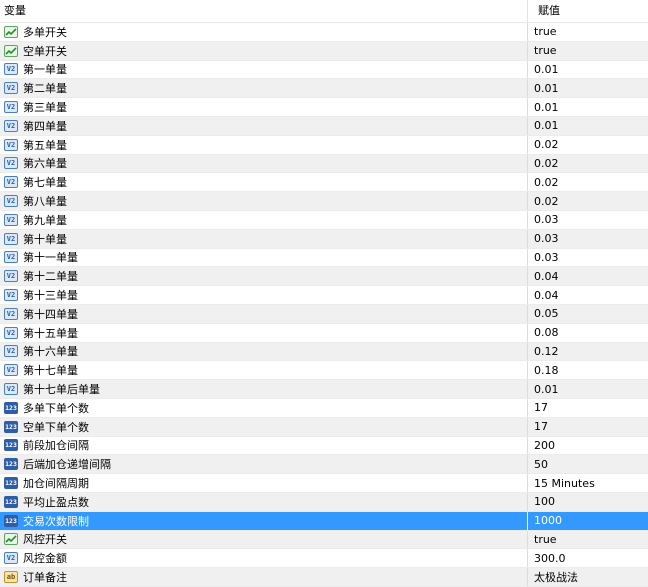 This screenshot has width=648, height=587. What do you see at coordinates (588, 502) in the screenshot?
I see `param-value: 100` at bounding box center [588, 502].